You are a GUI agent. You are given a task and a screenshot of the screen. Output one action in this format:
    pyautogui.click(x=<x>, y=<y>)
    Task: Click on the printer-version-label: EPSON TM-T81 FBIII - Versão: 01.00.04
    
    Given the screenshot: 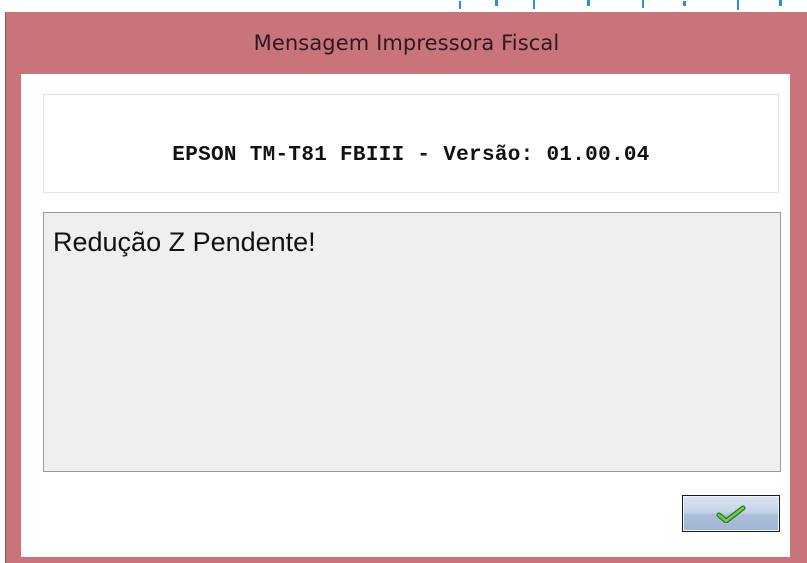 What is the action you would take?
    pyautogui.click(x=411, y=155)
    